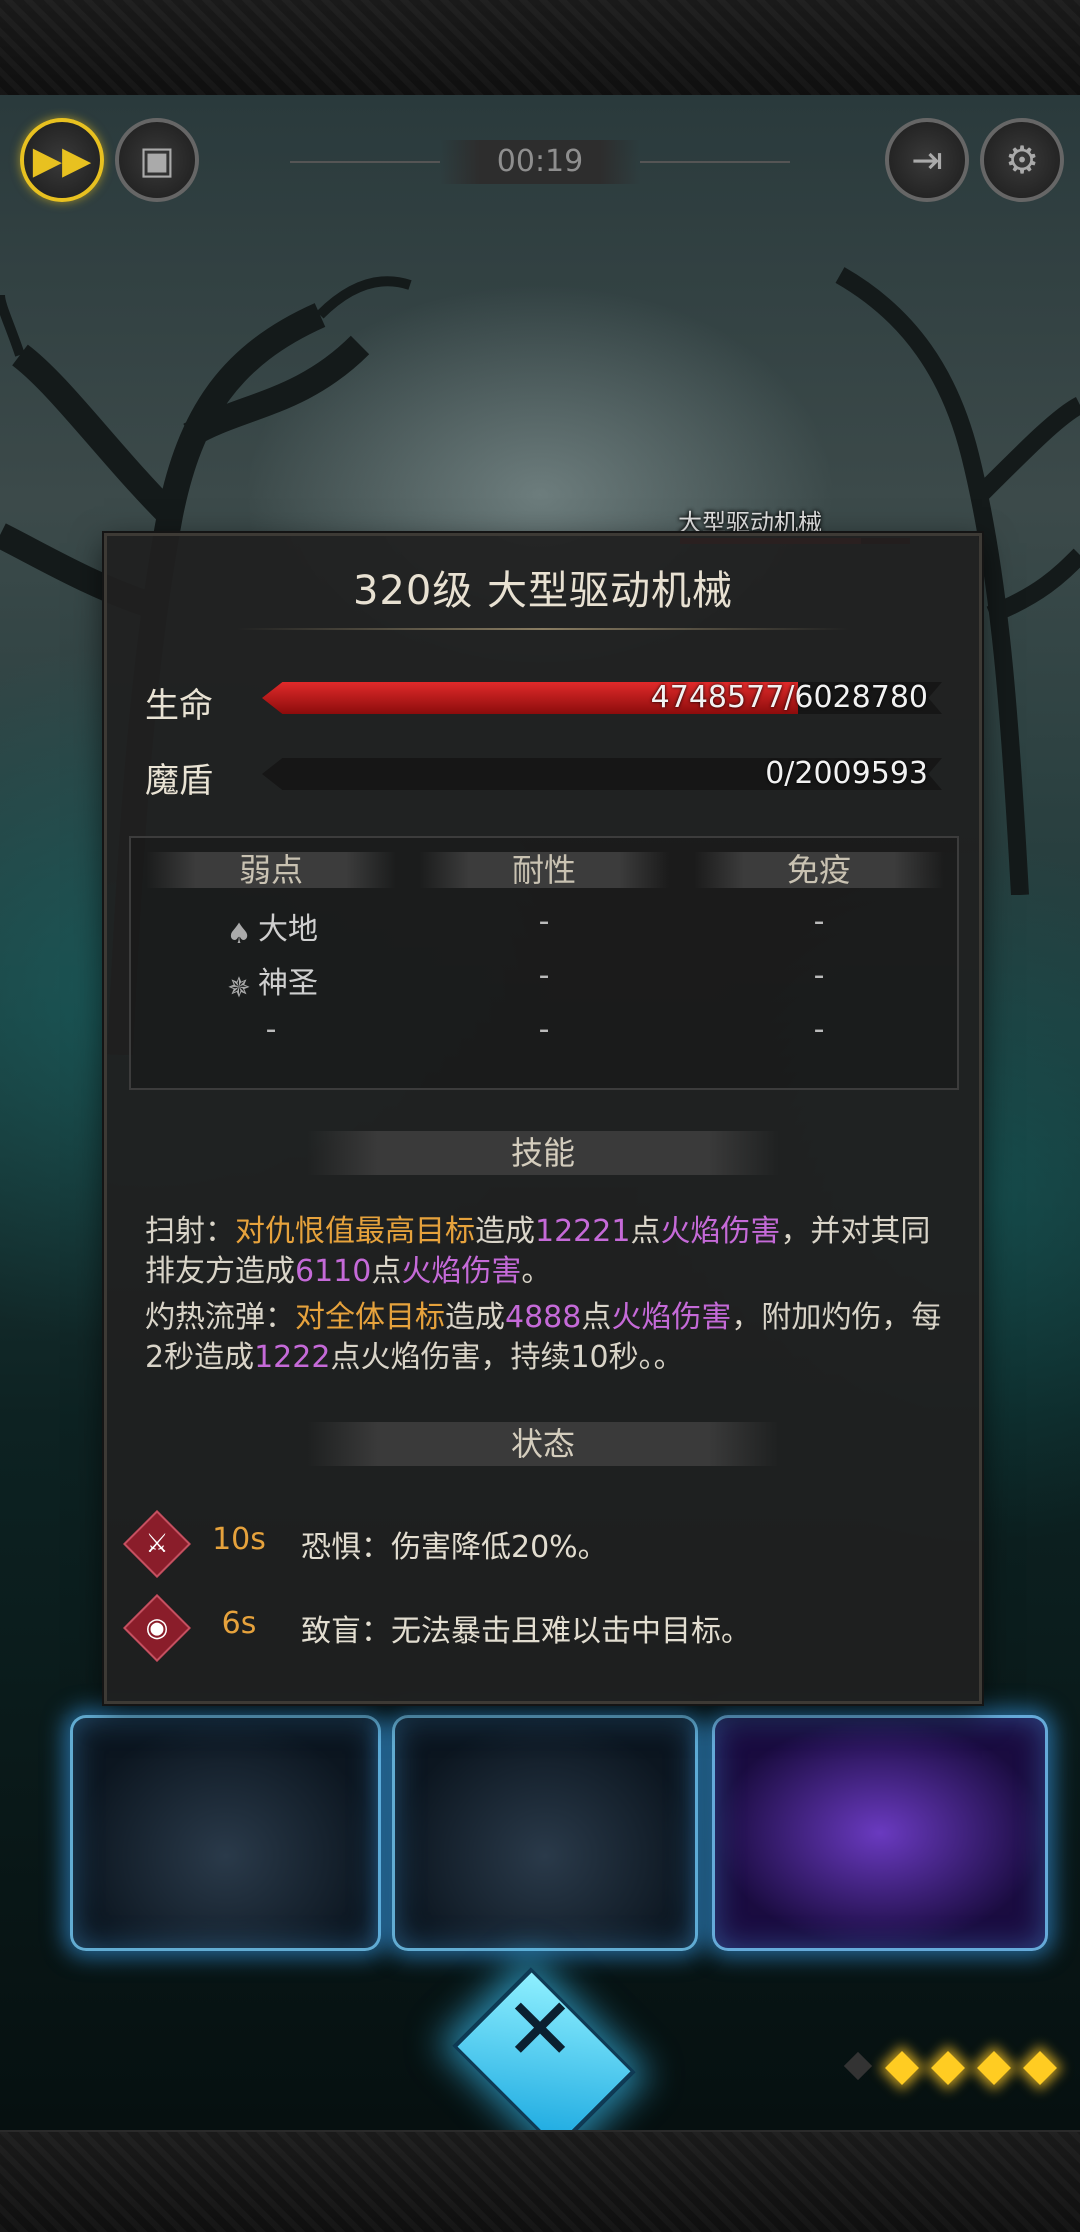 The image size is (1080, 2232). I want to click on timer-ornament-right, so click(715, 162).